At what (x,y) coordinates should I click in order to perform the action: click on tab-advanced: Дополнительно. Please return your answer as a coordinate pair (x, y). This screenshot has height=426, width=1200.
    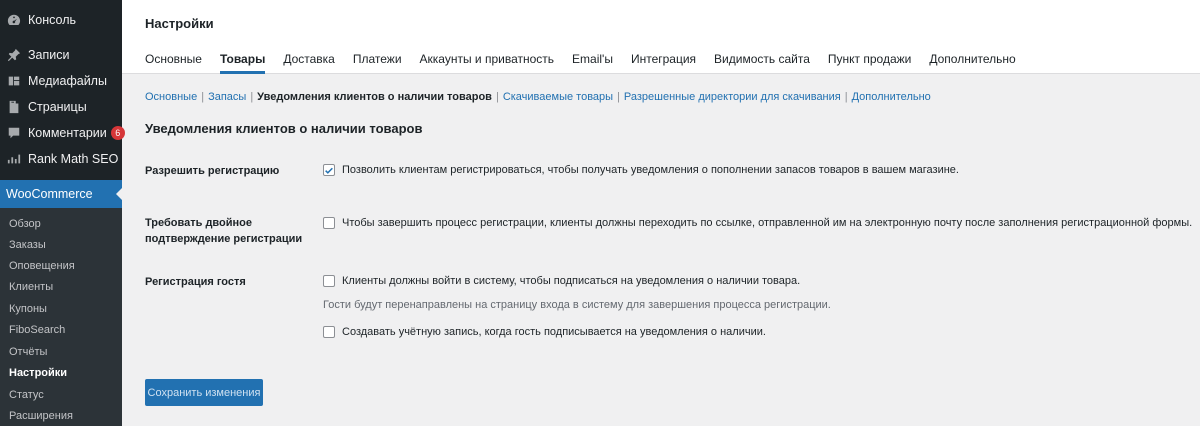
    Looking at the image, I should click on (972, 59).